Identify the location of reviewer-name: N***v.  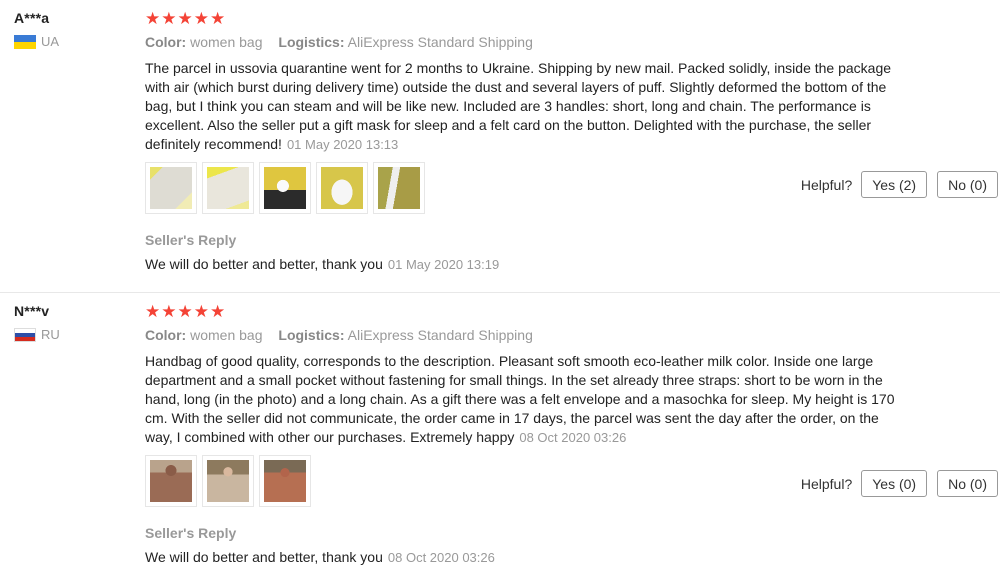
(32, 311).